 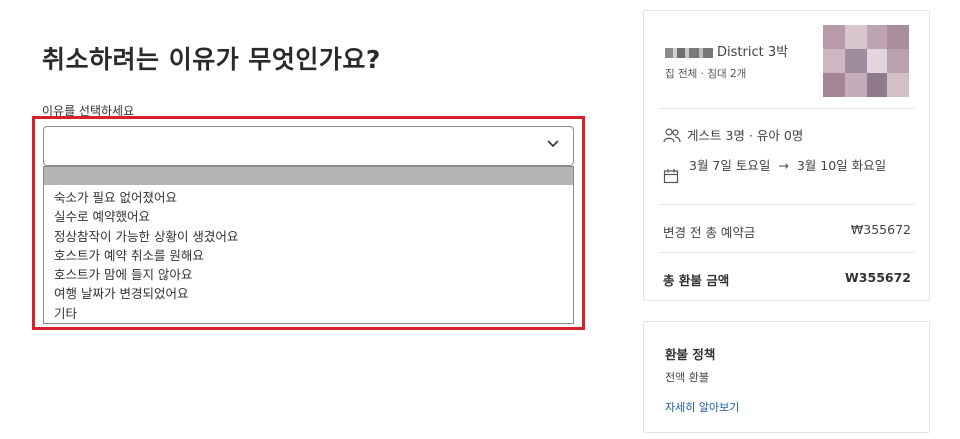 I want to click on dropdown-option: 호스트가 맘에 들지 않아요, so click(x=308, y=274).